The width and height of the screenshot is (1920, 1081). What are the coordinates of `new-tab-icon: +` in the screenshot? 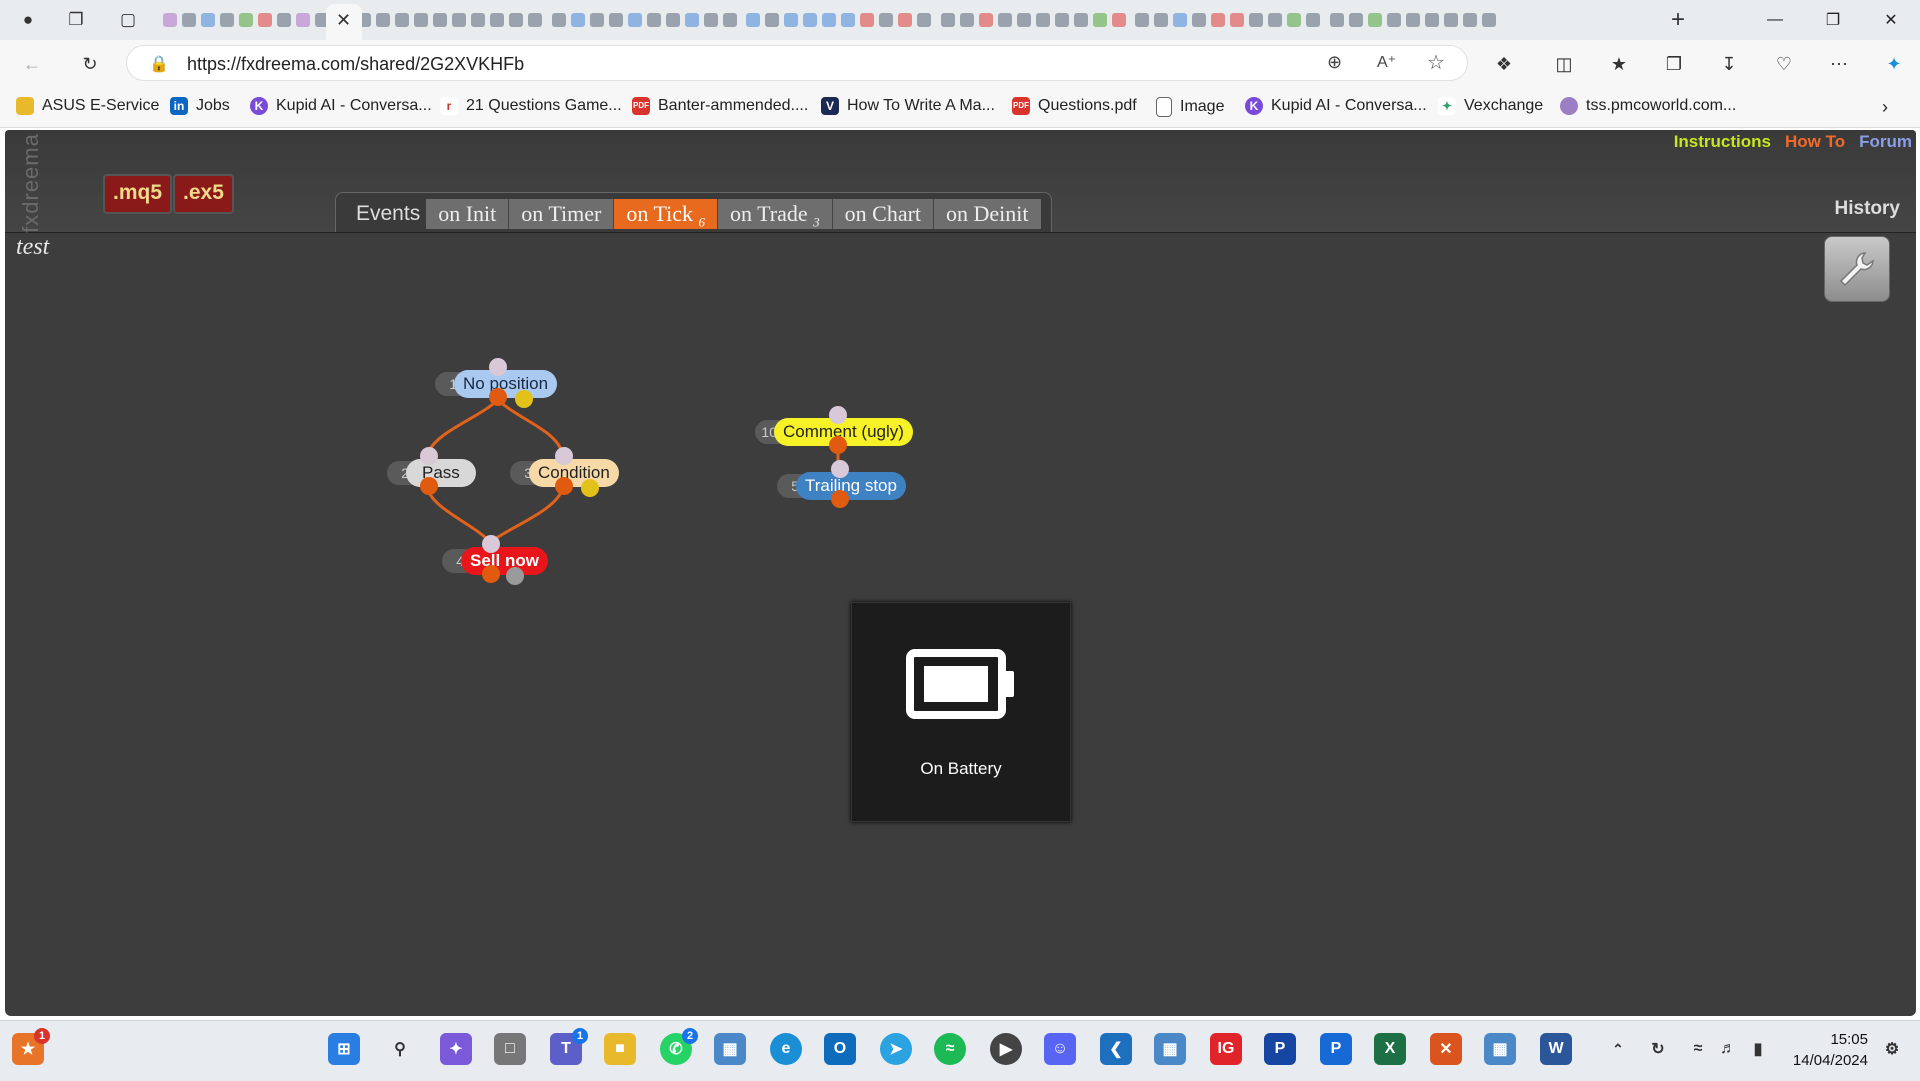 It's located at (1678, 20).